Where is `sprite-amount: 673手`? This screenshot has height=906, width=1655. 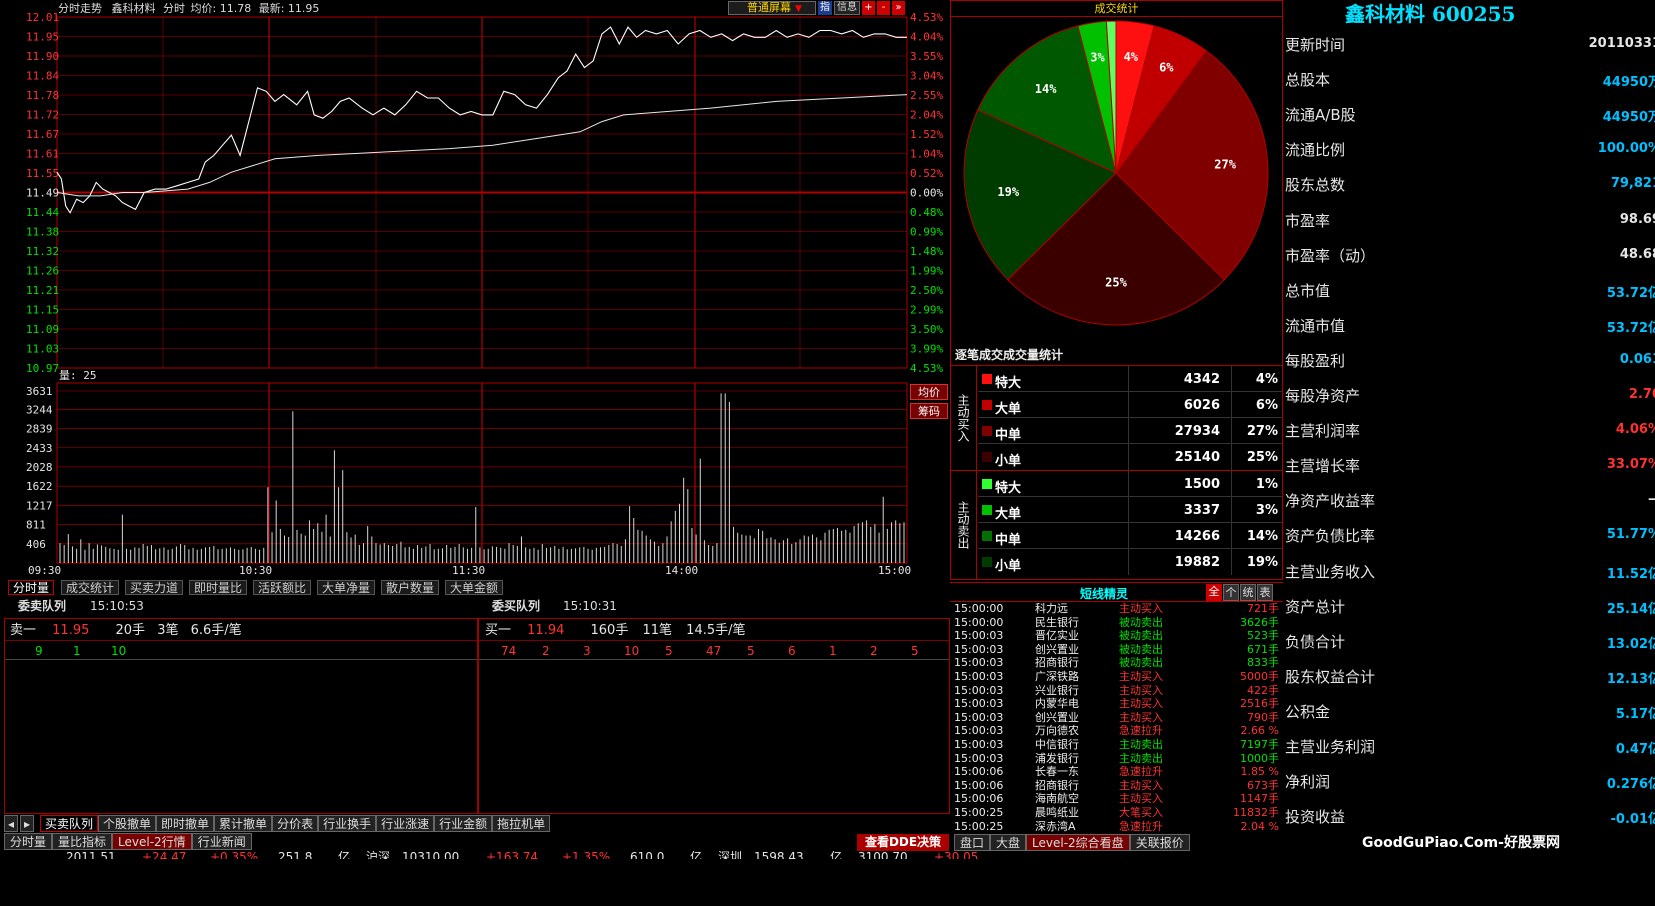
sprite-amount: 673手 is located at coordinates (1263, 785).